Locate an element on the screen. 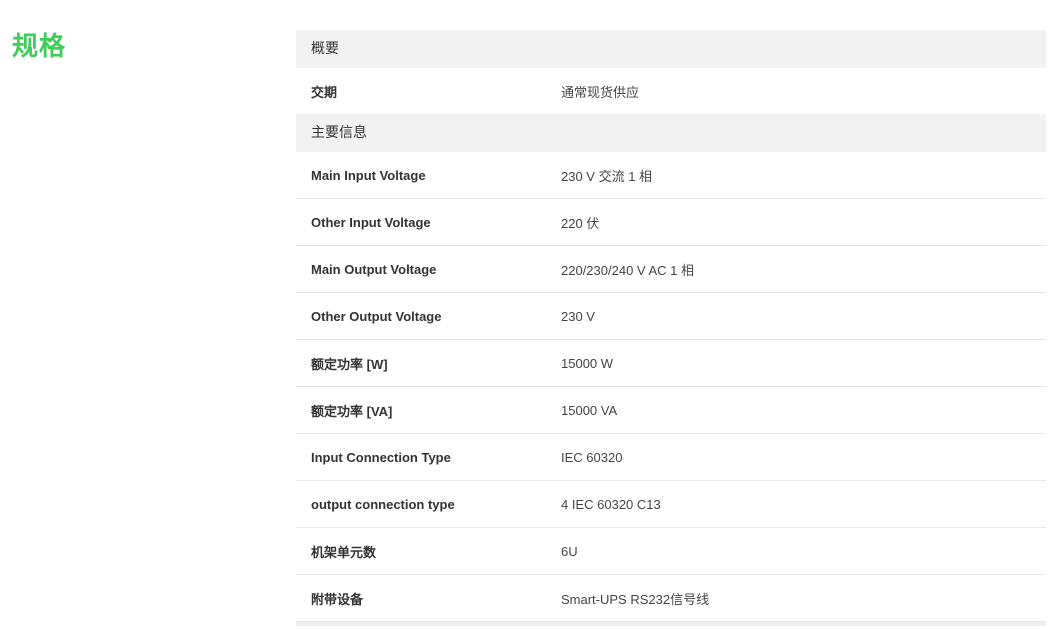  spec-row: output connection type 4 IEC 60320 C13 is located at coordinates (671, 504).